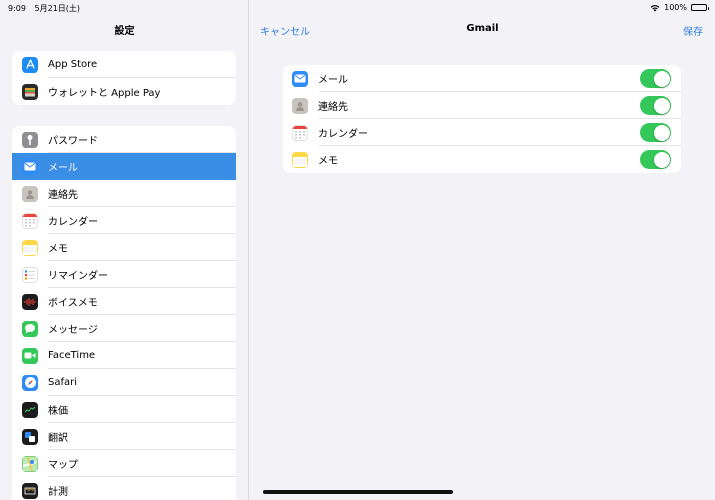 This screenshot has width=715, height=500. Describe the element at coordinates (30, 328) in the screenshot. I see `messages-icon` at that location.